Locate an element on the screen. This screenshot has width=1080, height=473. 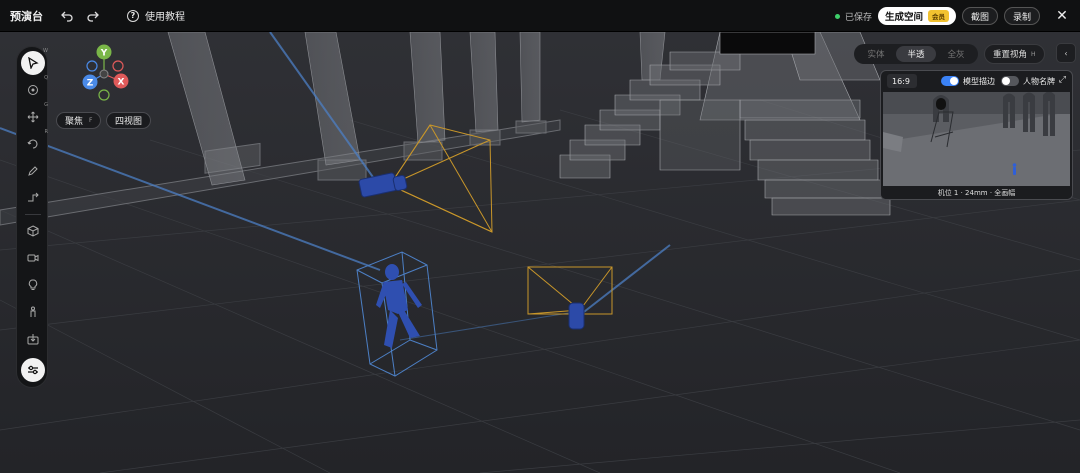
quad-view-button: 四视图 is located at coordinates (129, 120).